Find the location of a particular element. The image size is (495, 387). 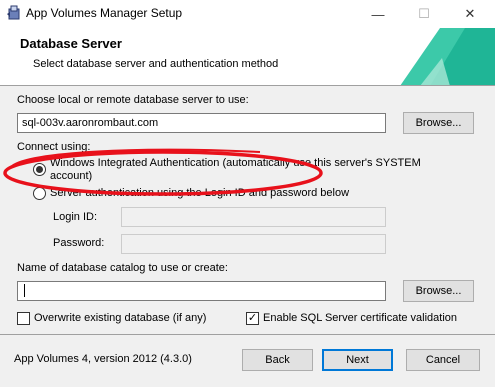

windows-auth-radio is located at coordinates (39, 169).